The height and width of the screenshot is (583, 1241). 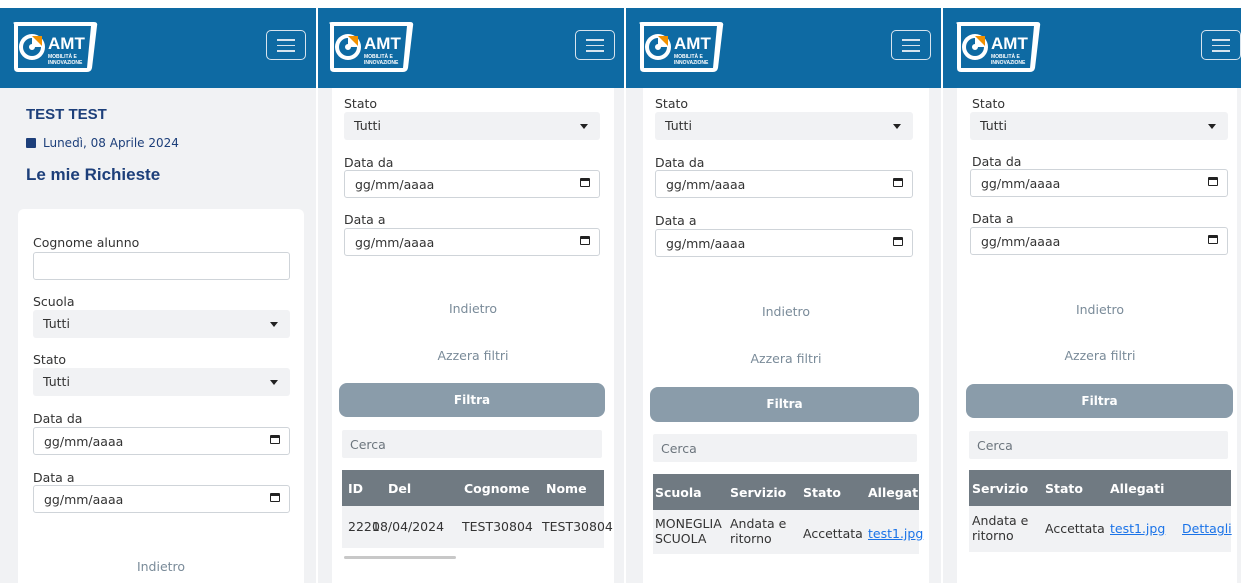 I want to click on user-name: TEST TEST, so click(x=66, y=114).